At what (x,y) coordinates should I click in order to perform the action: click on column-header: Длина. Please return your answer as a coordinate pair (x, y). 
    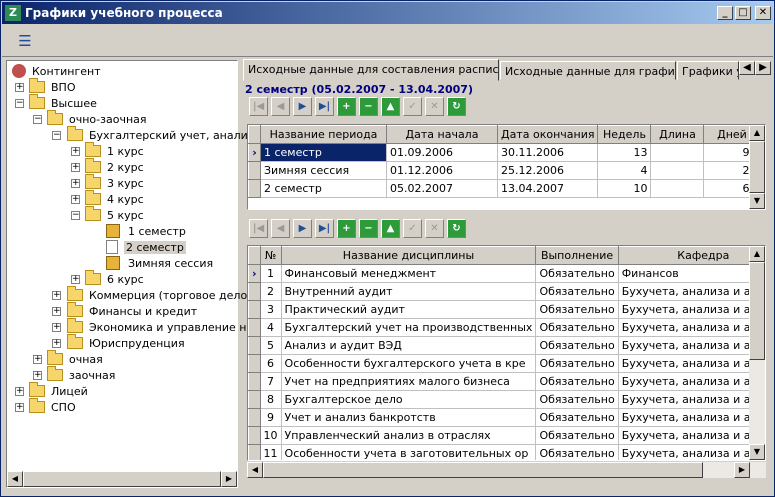
    Looking at the image, I should click on (677, 134).